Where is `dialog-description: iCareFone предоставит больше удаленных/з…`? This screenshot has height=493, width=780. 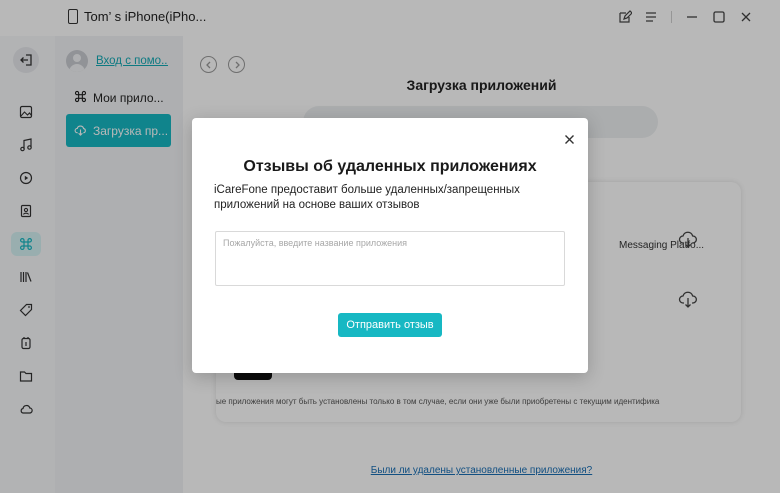 dialog-description: iCareFone предоставит больше удаленных/з… is located at coordinates (367, 197).